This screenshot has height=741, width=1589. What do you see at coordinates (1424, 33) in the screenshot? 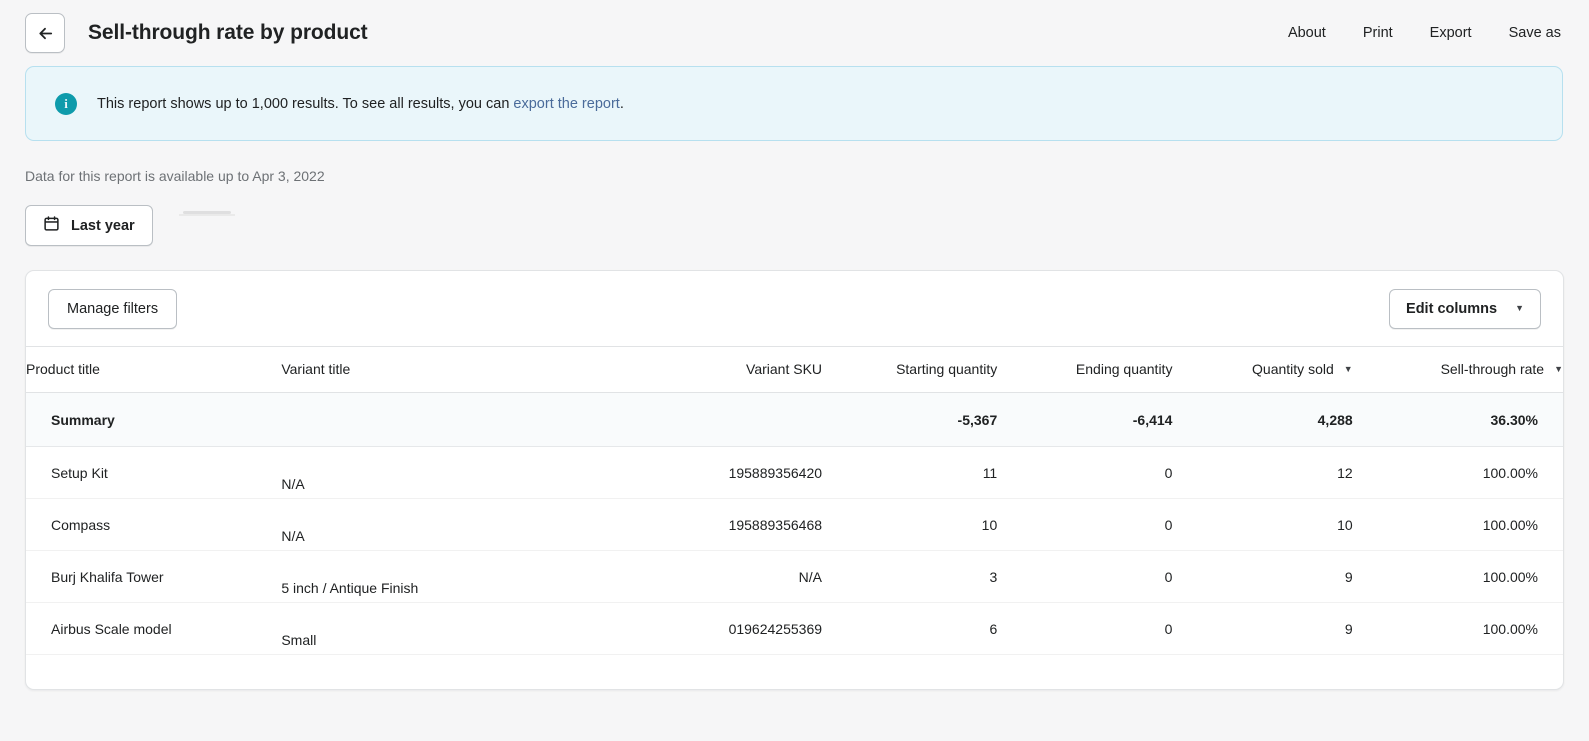
I see `header-actions: About Print Export Save as` at bounding box center [1424, 33].